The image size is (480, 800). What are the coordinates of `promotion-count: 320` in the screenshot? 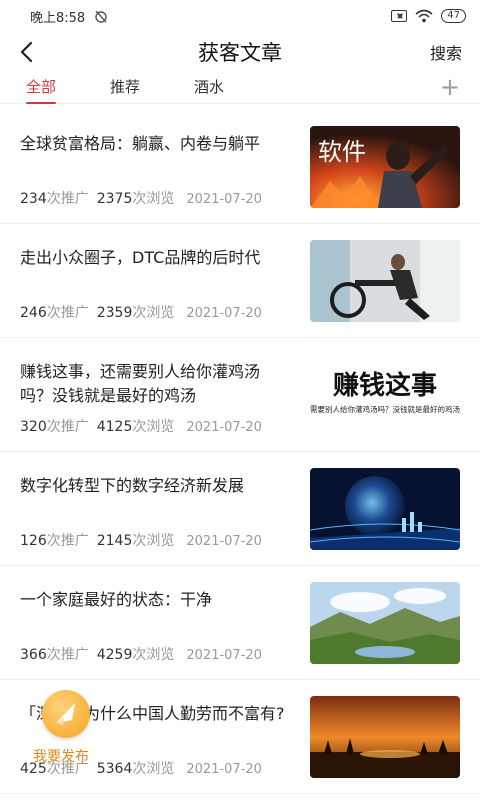 It's located at (33, 427).